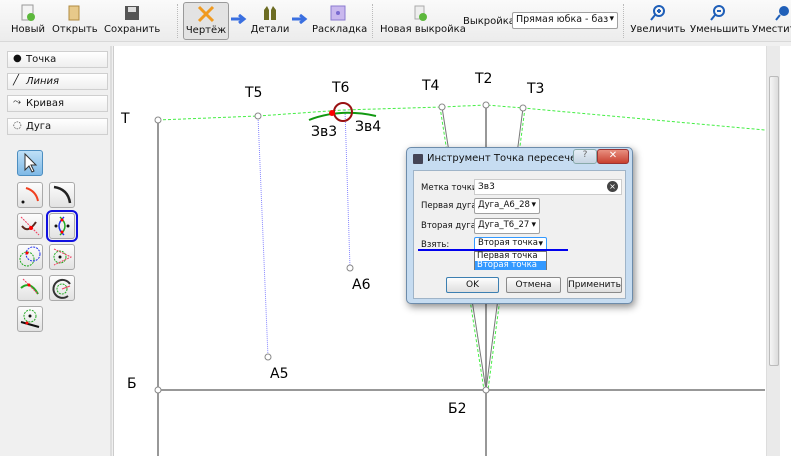 The width and height of the screenshot is (791, 456). What do you see at coordinates (324, 132) in the screenshot?
I see `point-label: Зв3` at bounding box center [324, 132].